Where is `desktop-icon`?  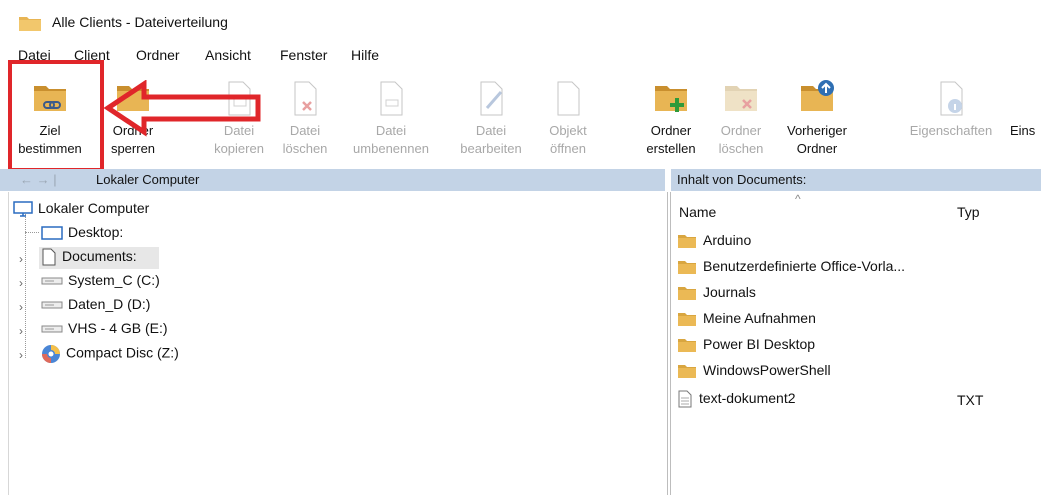 desktop-icon is located at coordinates (52, 233).